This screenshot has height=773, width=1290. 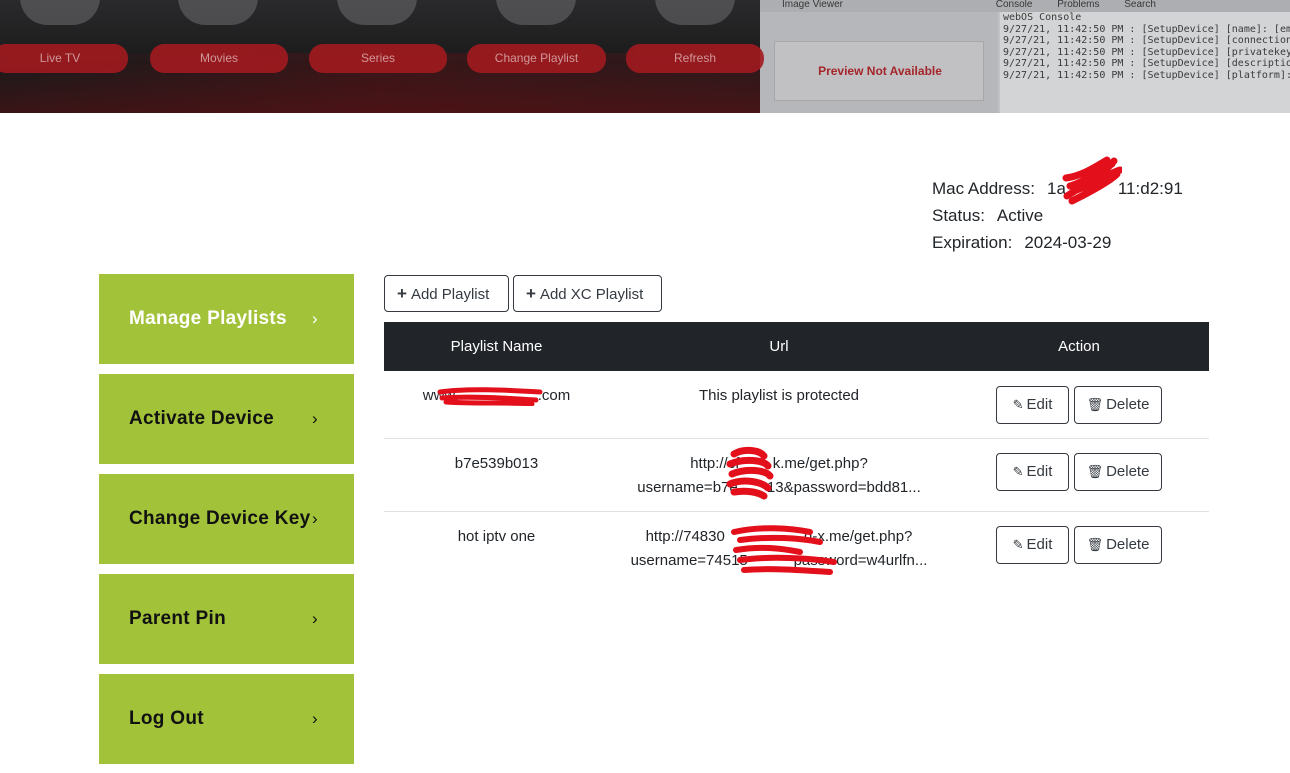 What do you see at coordinates (496, 346) in the screenshot?
I see `column-header-playlist-name: Playlist Name` at bounding box center [496, 346].